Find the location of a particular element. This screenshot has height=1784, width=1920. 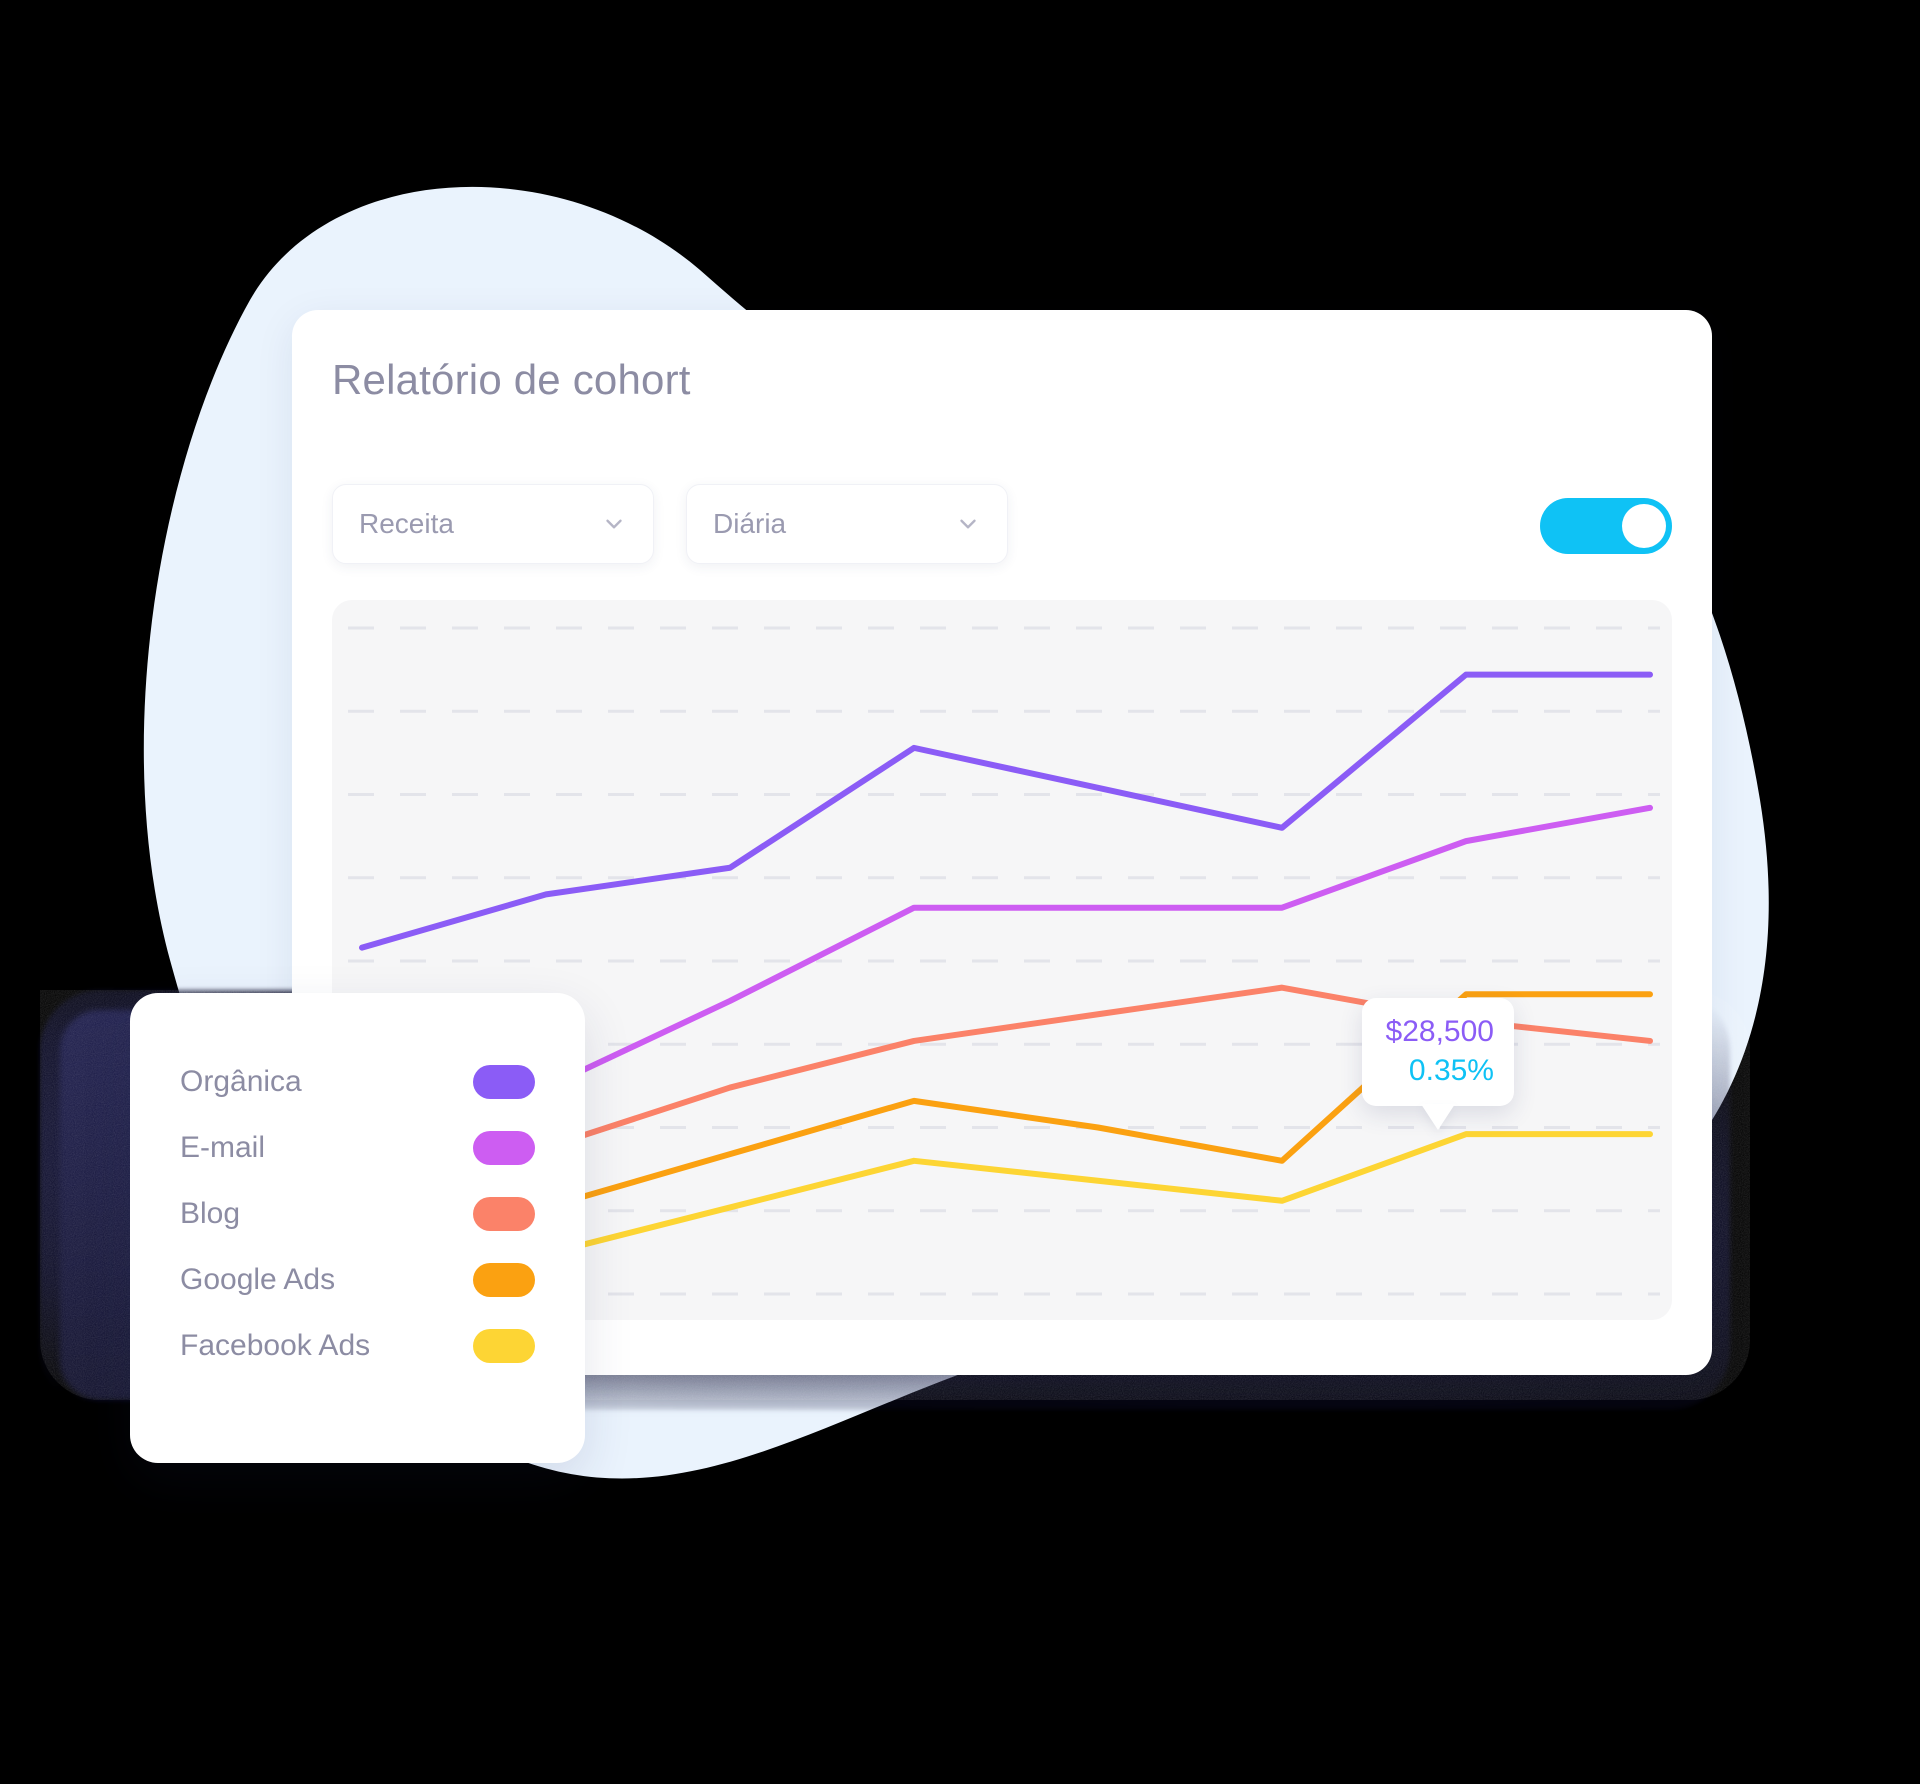

legend-item: Facebook Ads is located at coordinates (357, 1346).